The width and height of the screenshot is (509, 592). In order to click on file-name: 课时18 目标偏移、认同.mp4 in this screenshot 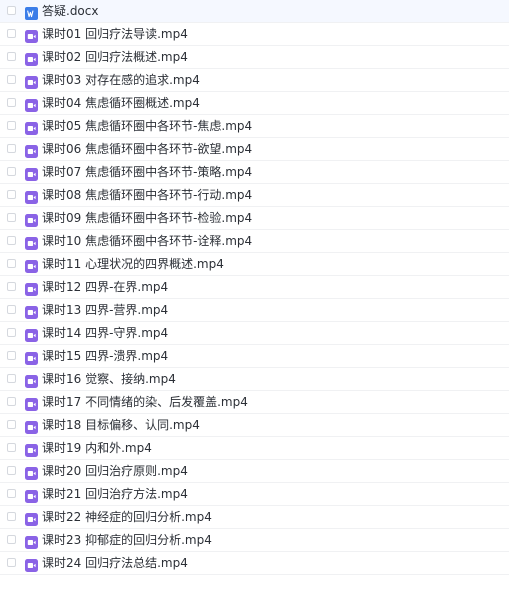, I will do `click(121, 425)`.